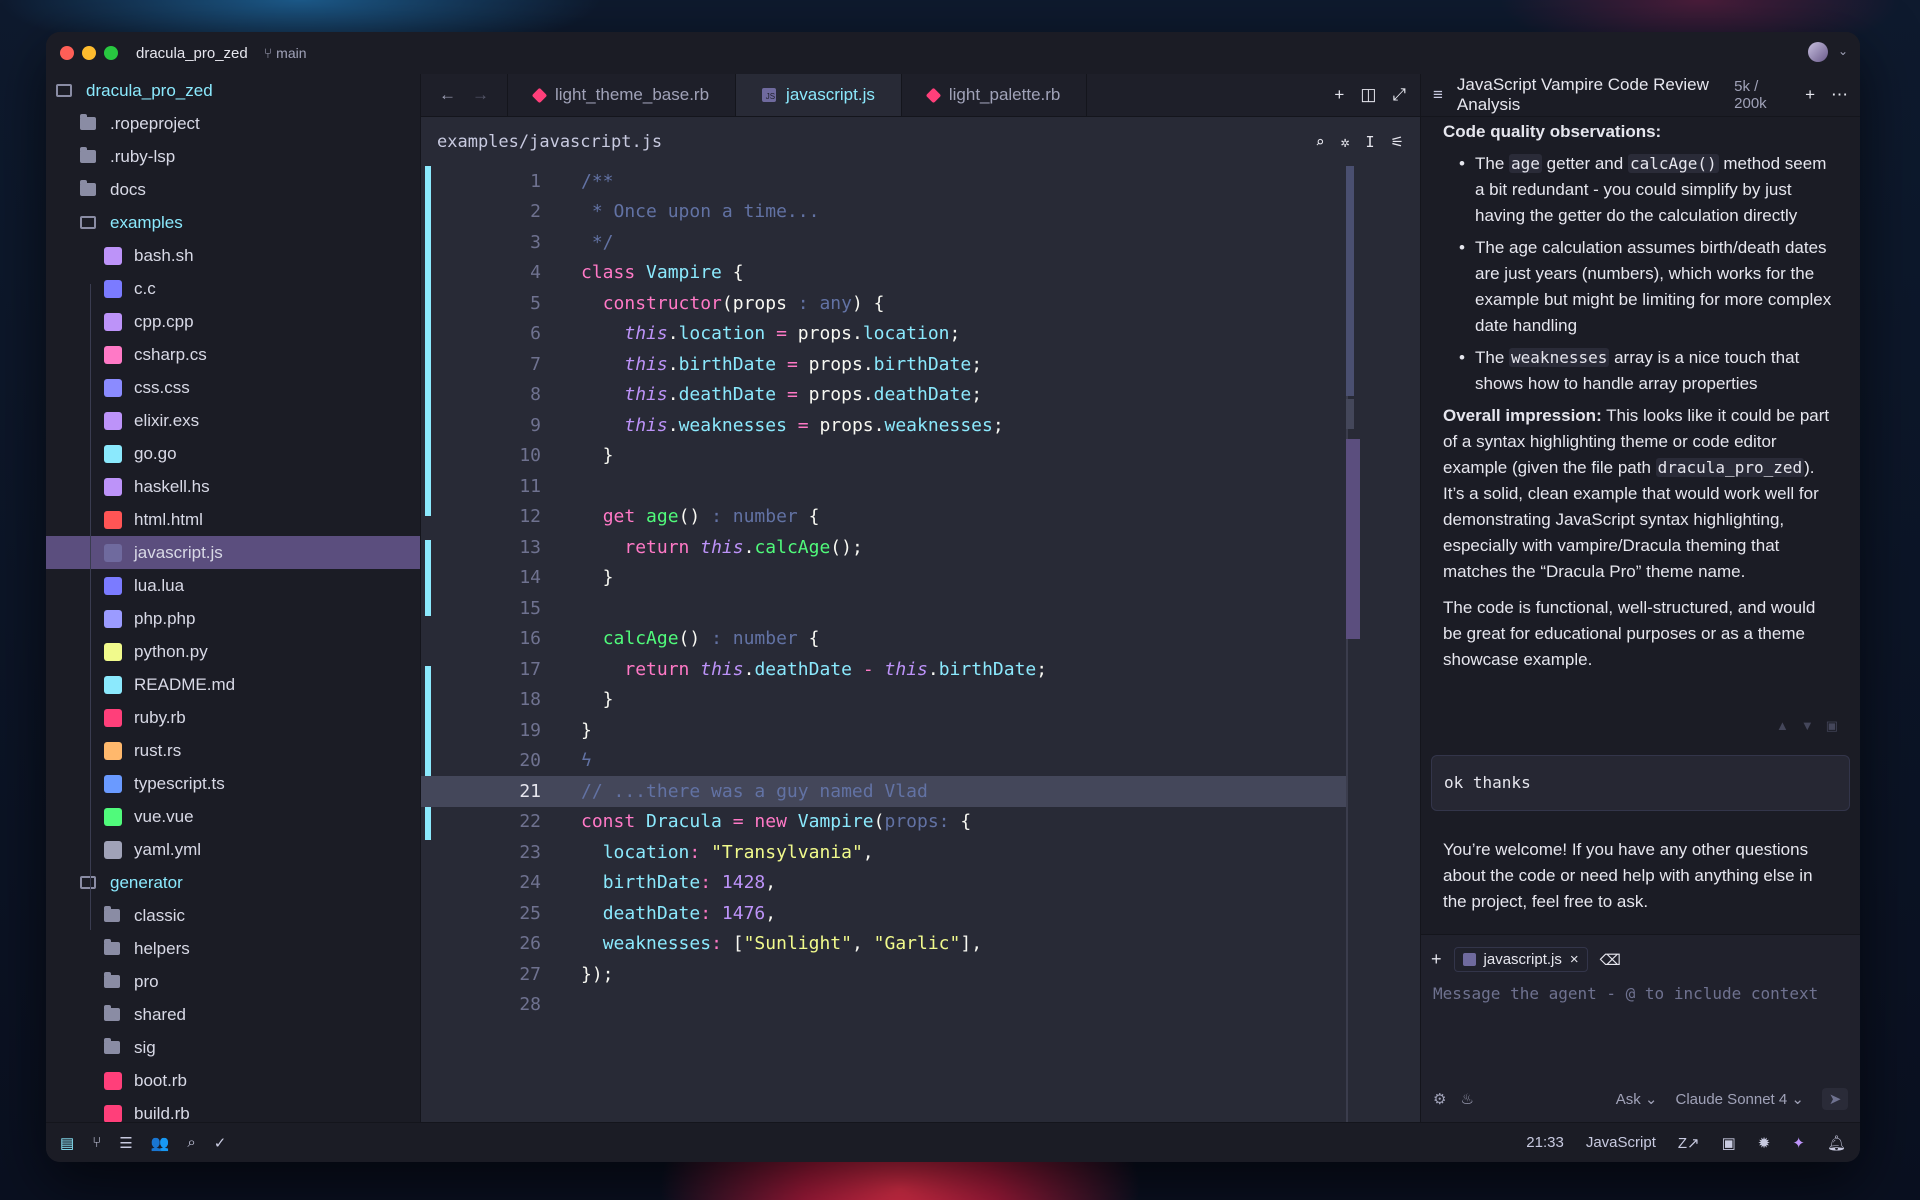 This screenshot has height=1200, width=1920. Describe the element at coordinates (67, 53) in the screenshot. I see `close-window-button` at that location.